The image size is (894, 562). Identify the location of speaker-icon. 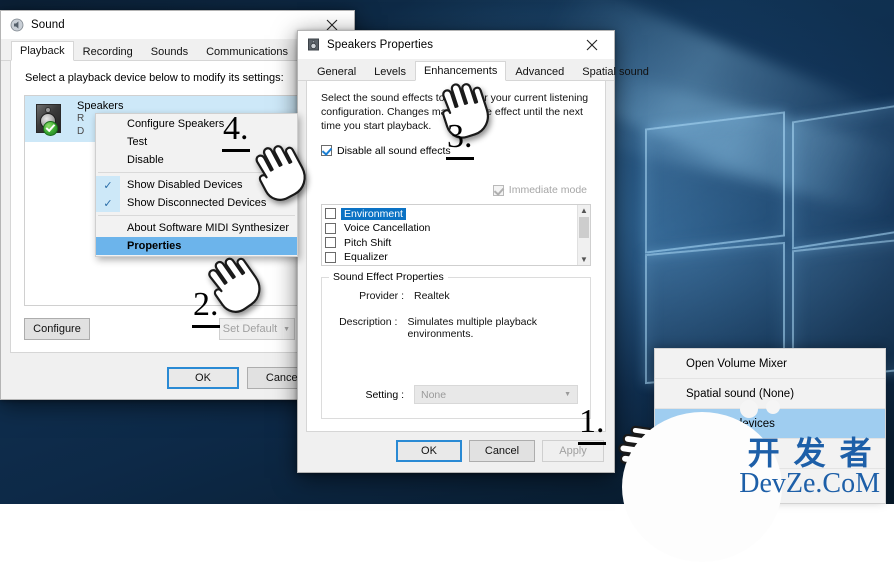
(17, 25).